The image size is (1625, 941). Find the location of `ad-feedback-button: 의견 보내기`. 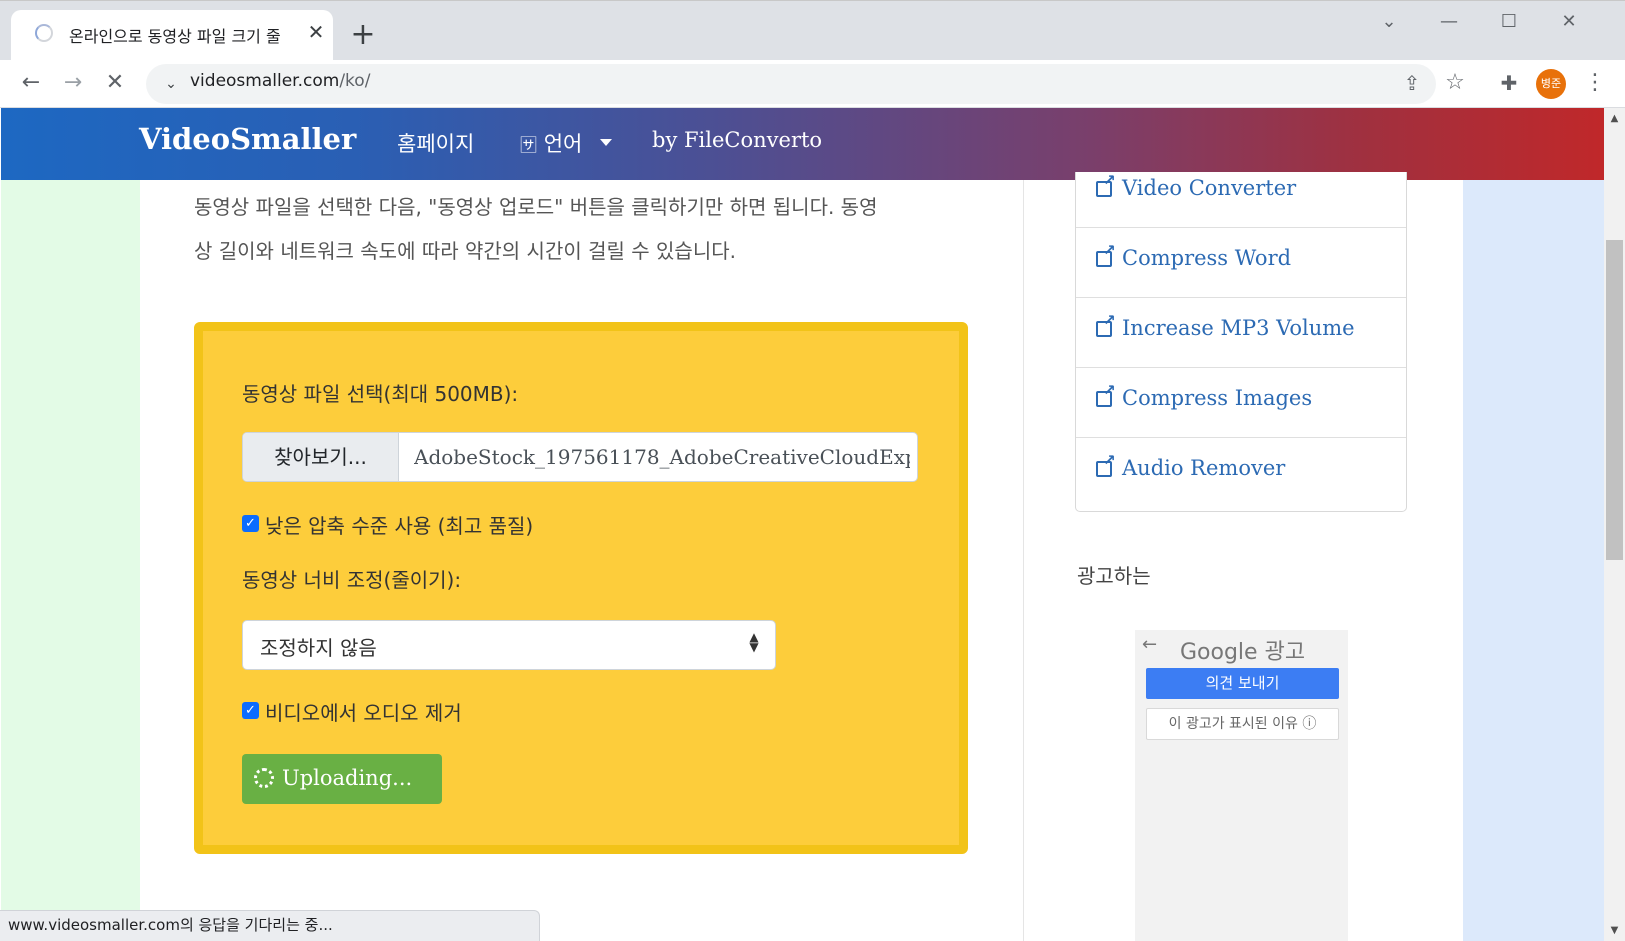

ad-feedback-button: 의견 보내기 is located at coordinates (1242, 683).